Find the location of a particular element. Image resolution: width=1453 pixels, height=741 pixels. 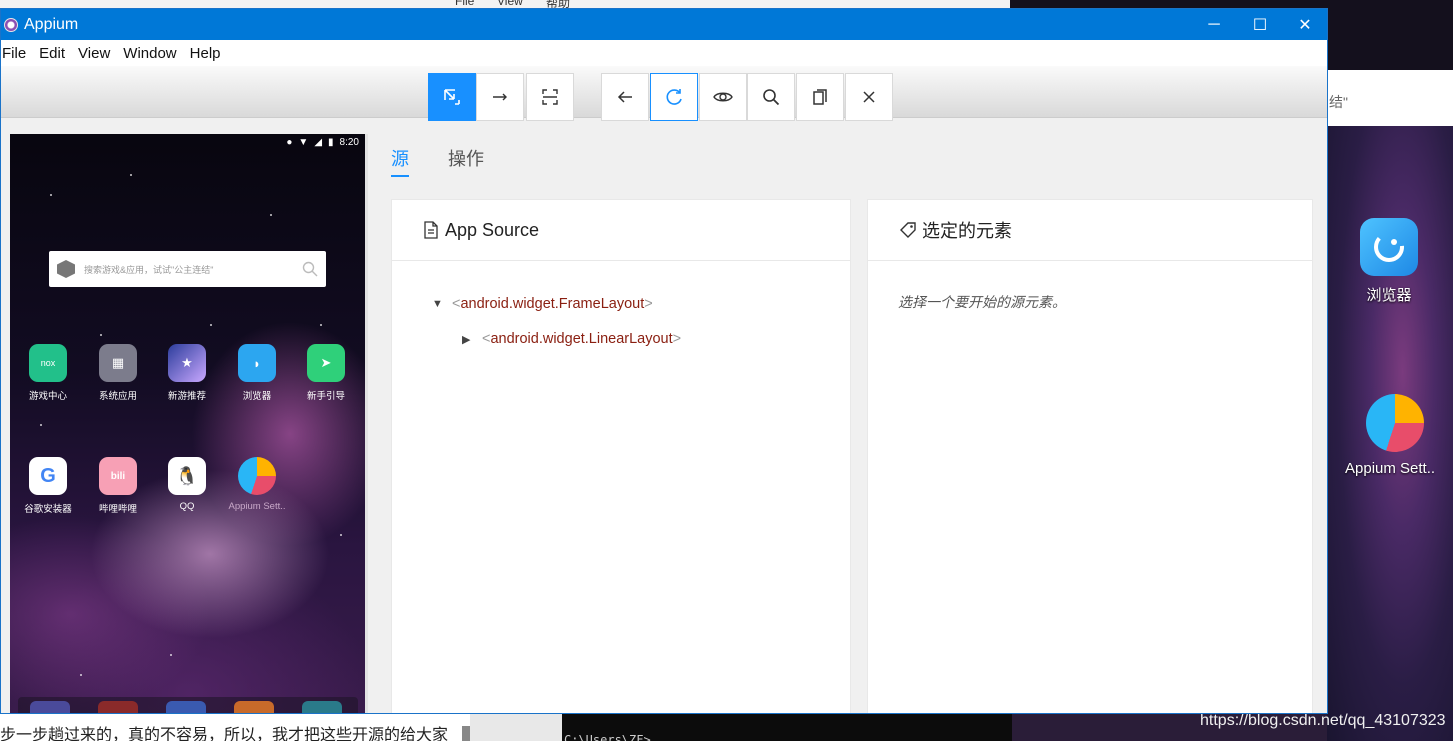

app-game-center: nox 游戏中心 is located at coordinates (48, 373).